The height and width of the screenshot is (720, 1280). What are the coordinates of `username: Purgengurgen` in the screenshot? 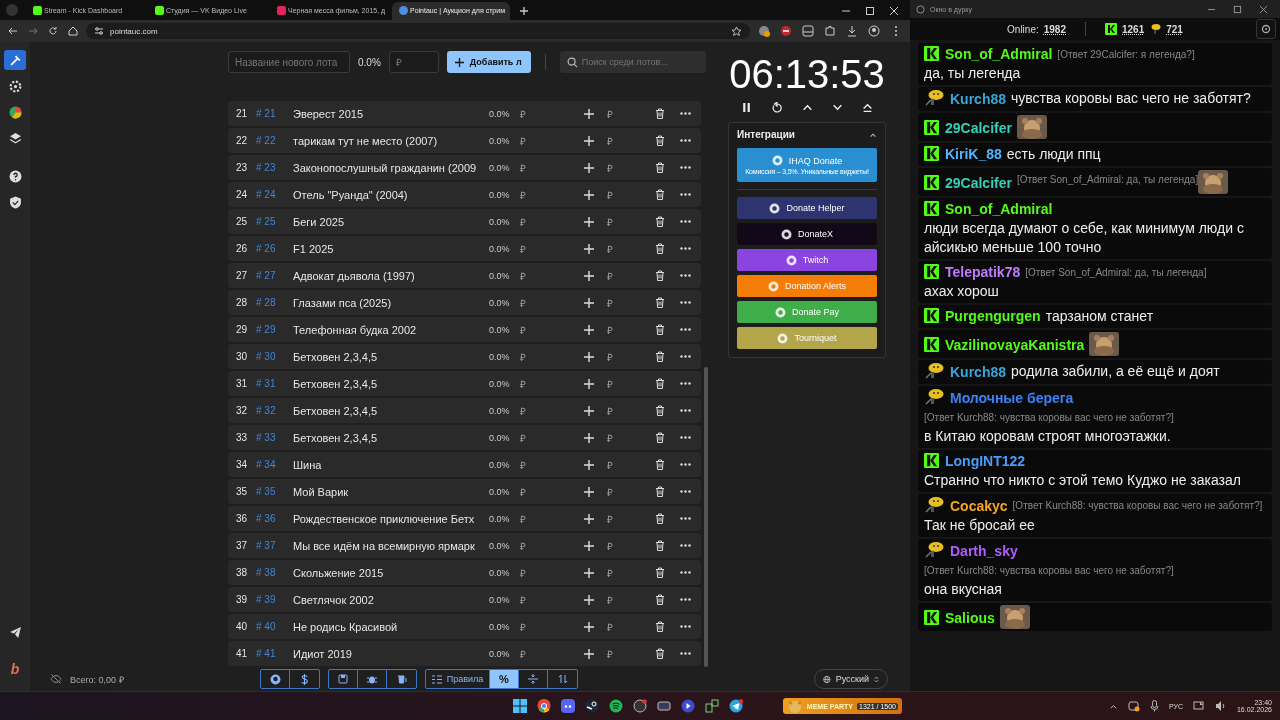 It's located at (993, 316).